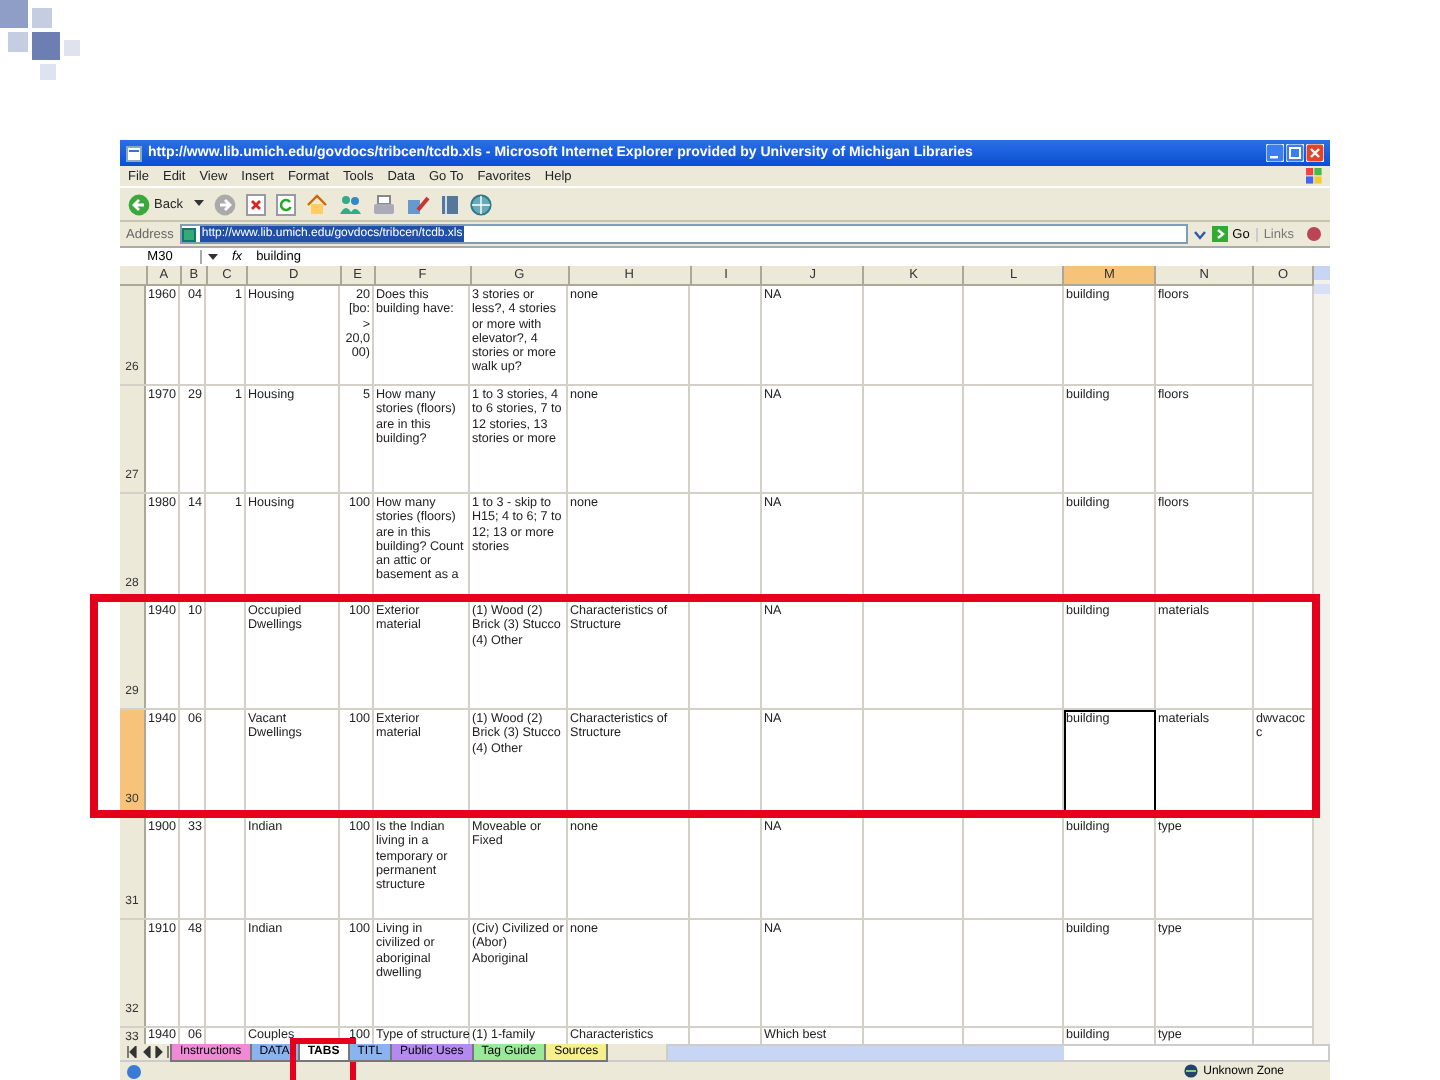  I want to click on edit-icon, so click(418, 204).